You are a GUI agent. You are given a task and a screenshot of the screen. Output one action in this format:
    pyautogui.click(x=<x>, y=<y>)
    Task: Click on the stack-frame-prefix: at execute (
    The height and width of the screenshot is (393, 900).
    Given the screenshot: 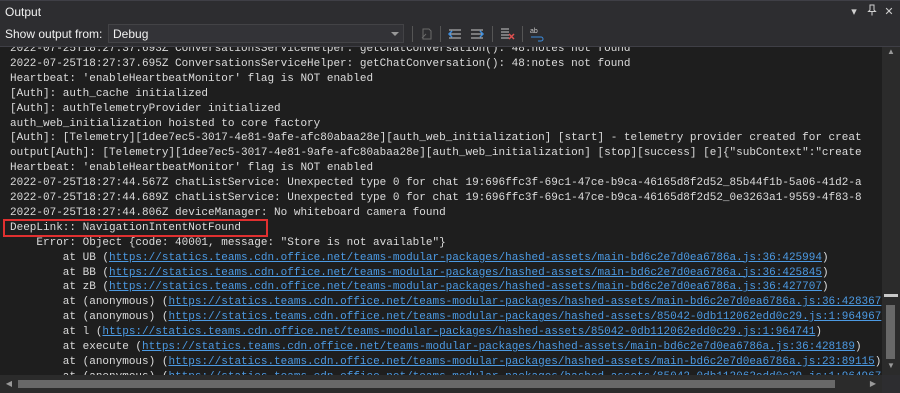 What is the action you would take?
    pyautogui.click(x=76, y=347)
    